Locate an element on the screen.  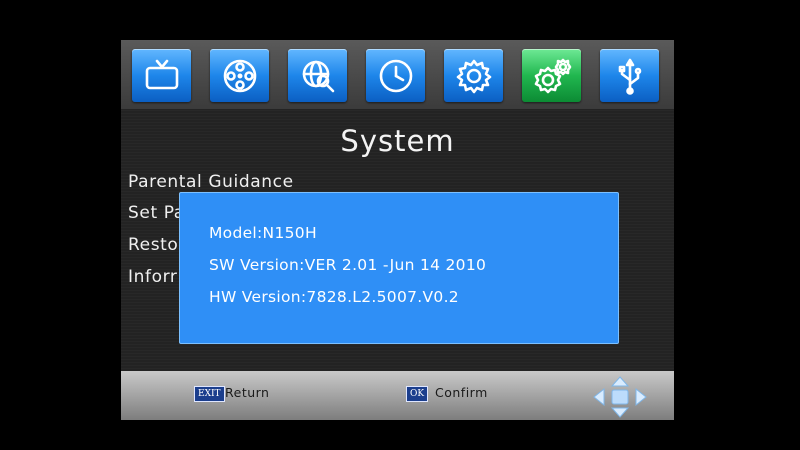
clock-icon is located at coordinates (395, 75).